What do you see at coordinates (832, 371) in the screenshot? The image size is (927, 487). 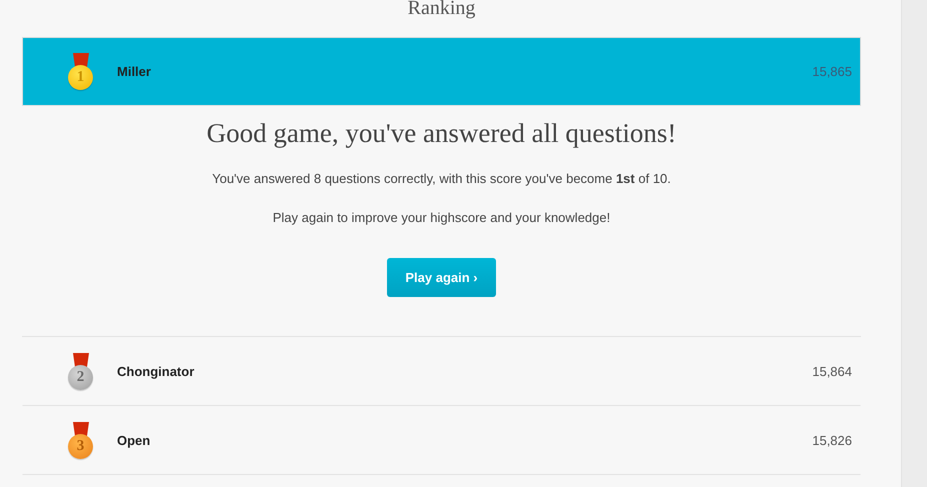 I see `player-score: 15,864` at bounding box center [832, 371].